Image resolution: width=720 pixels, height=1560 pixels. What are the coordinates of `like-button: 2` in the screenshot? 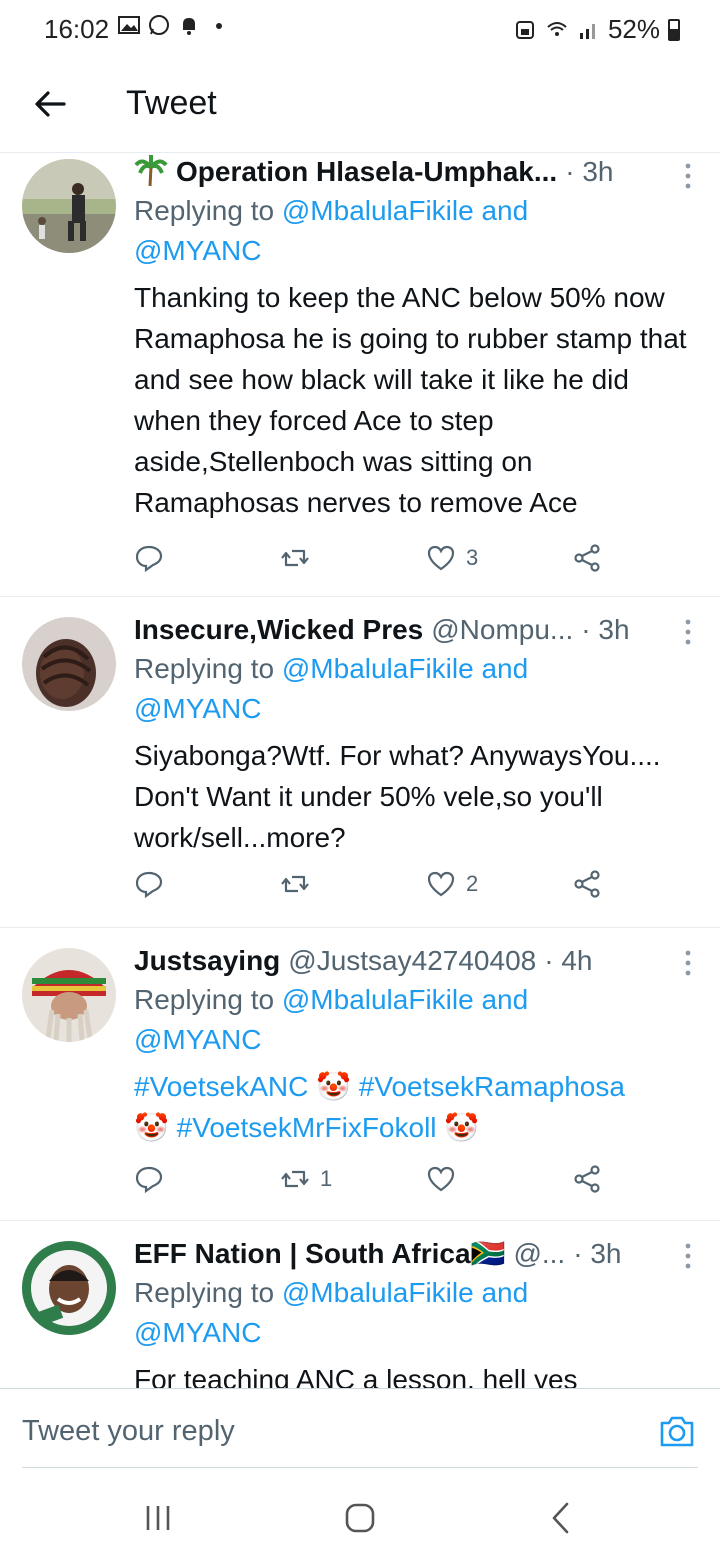 It's located at (452, 884).